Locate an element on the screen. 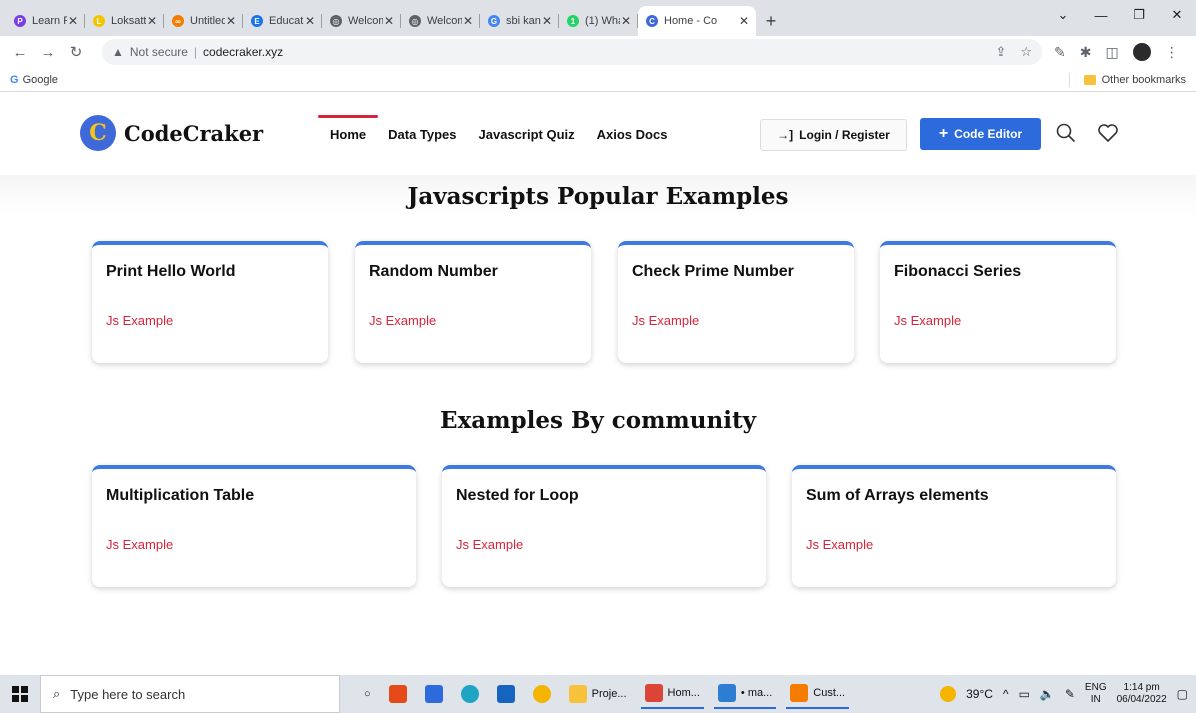 This screenshot has height=713, width=1196. example-card: Fibonacci Series Js Example is located at coordinates (998, 302).